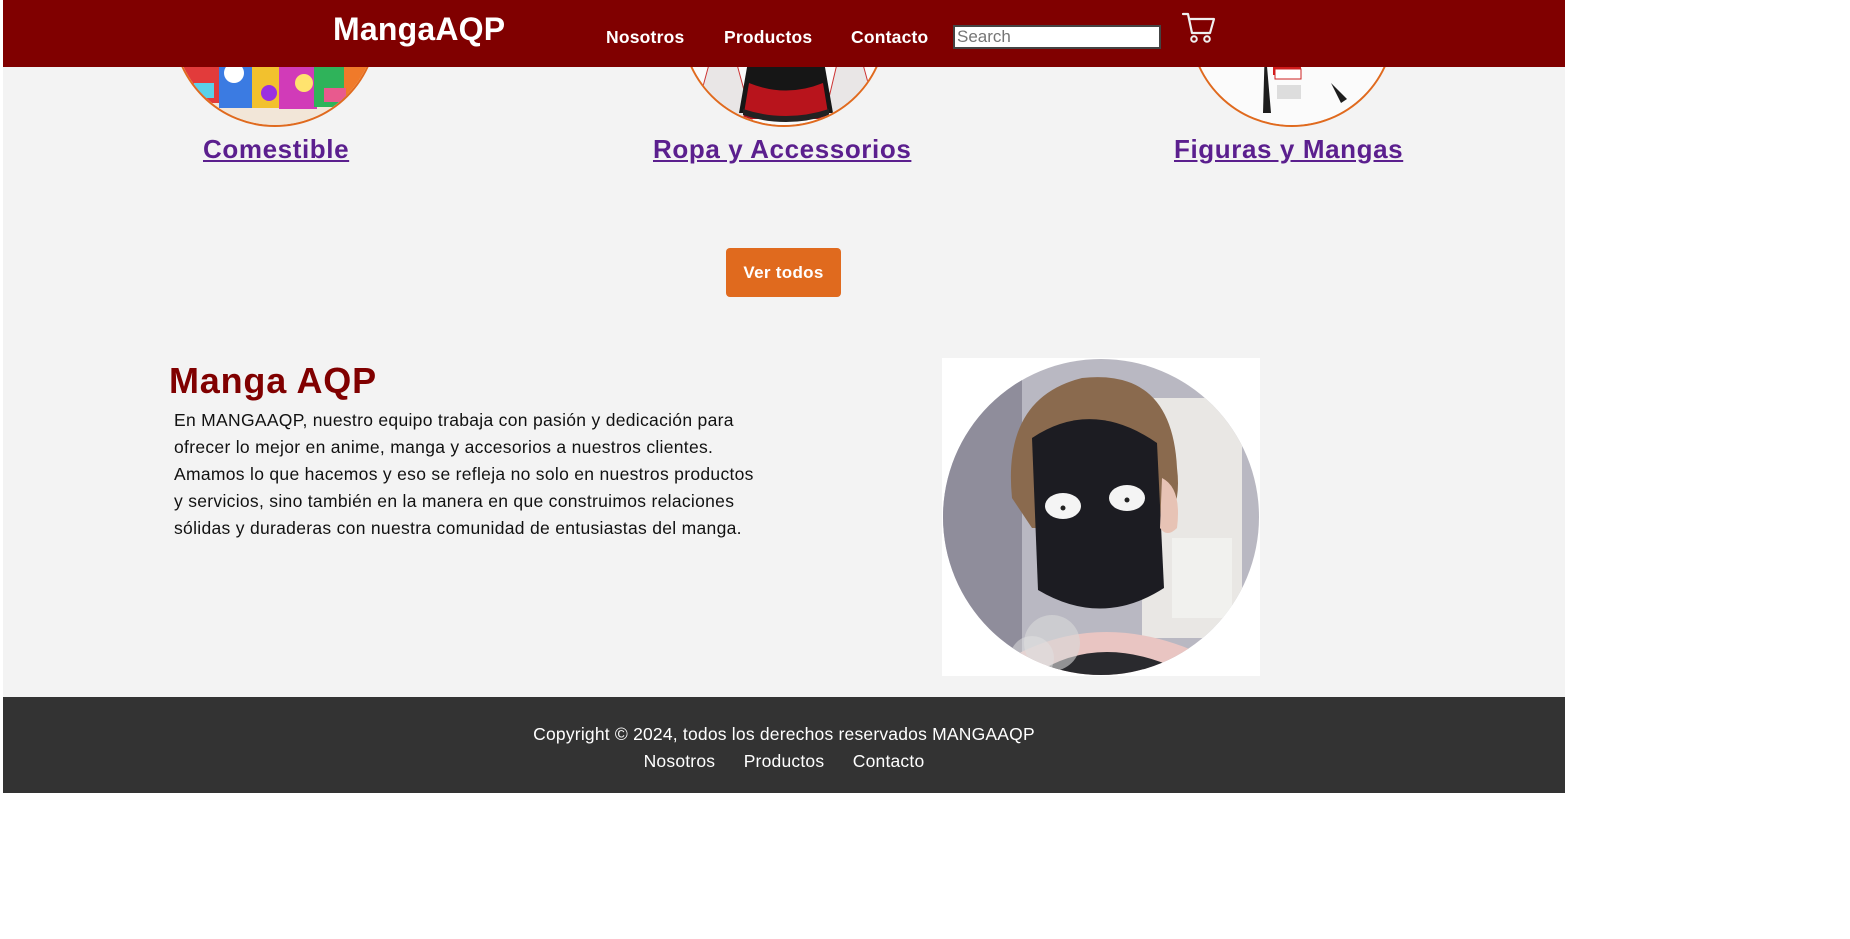  Describe the element at coordinates (273, 380) in the screenshot. I see `about-title: Manga AQP` at that location.